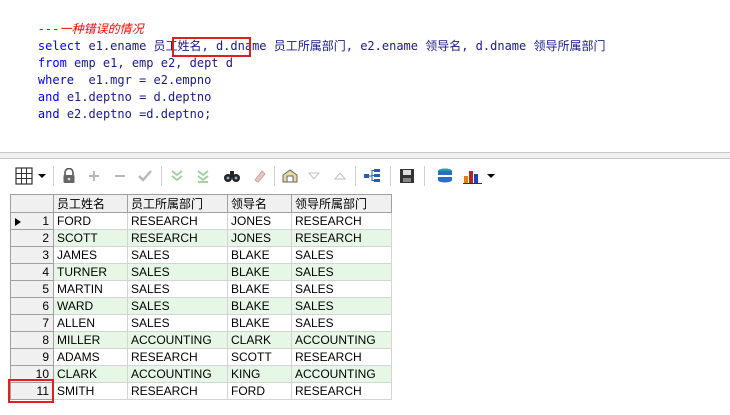 This screenshot has height=415, width=730. Describe the element at coordinates (32, 203) in the screenshot. I see `corner-cell` at that location.